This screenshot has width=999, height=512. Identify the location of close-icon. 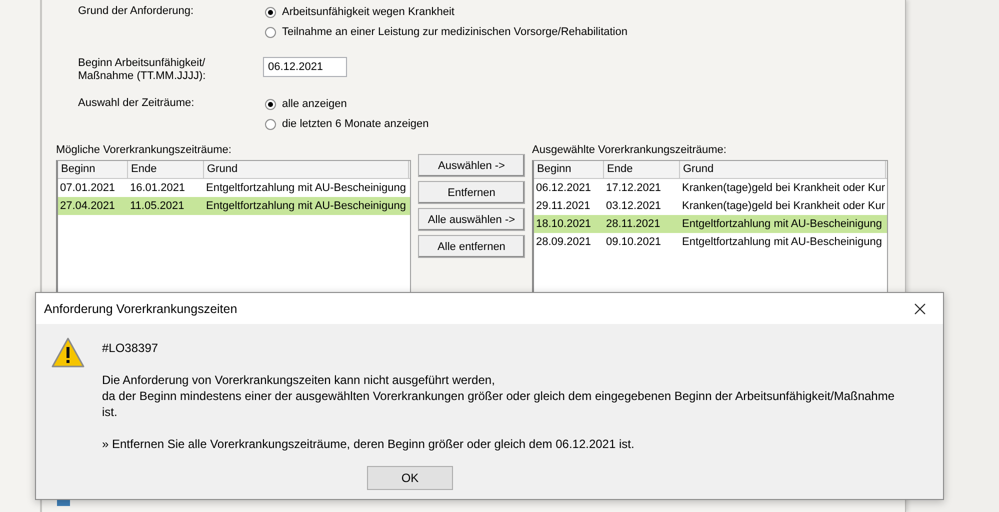
(920, 308).